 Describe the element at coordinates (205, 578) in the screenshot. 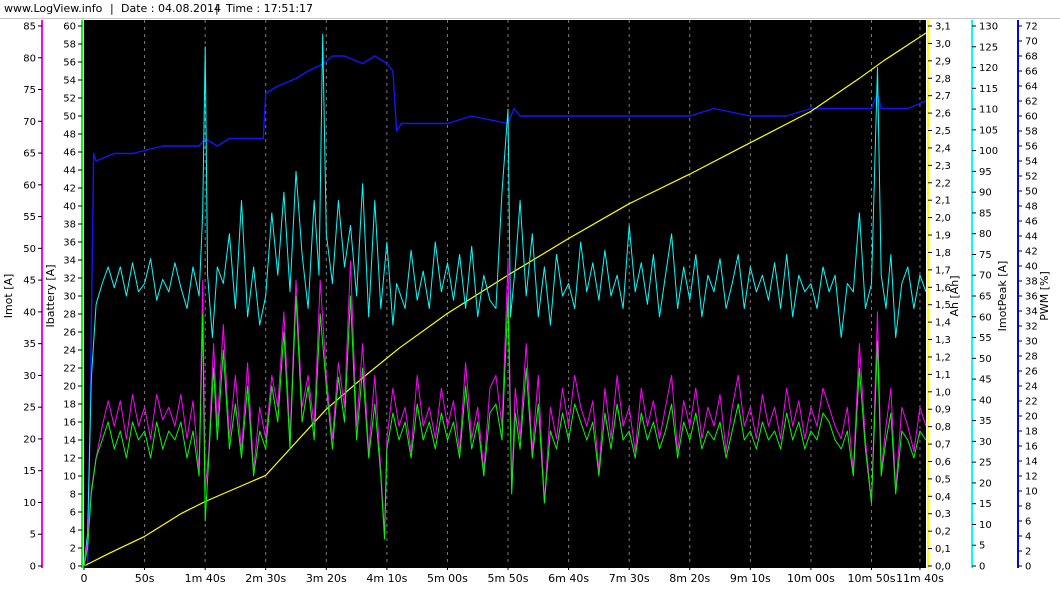

I see `x-tick-label: 1m 40s` at that location.